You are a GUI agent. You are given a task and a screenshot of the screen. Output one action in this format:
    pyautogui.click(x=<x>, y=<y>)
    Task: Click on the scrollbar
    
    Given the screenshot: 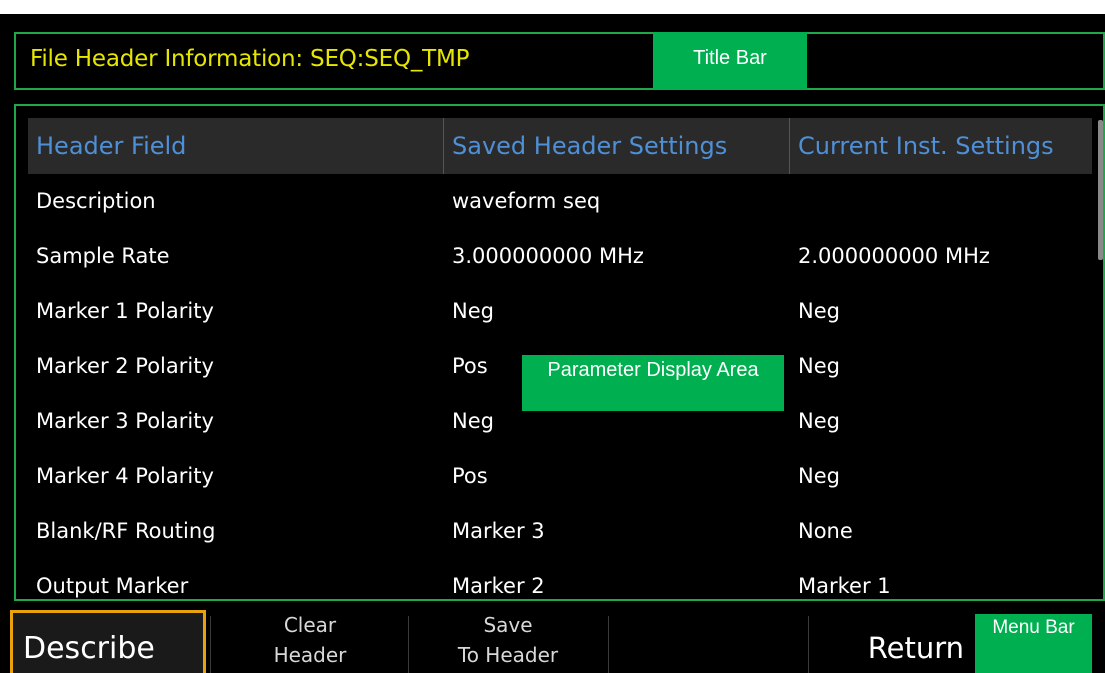 What is the action you would take?
    pyautogui.click(x=1100, y=190)
    